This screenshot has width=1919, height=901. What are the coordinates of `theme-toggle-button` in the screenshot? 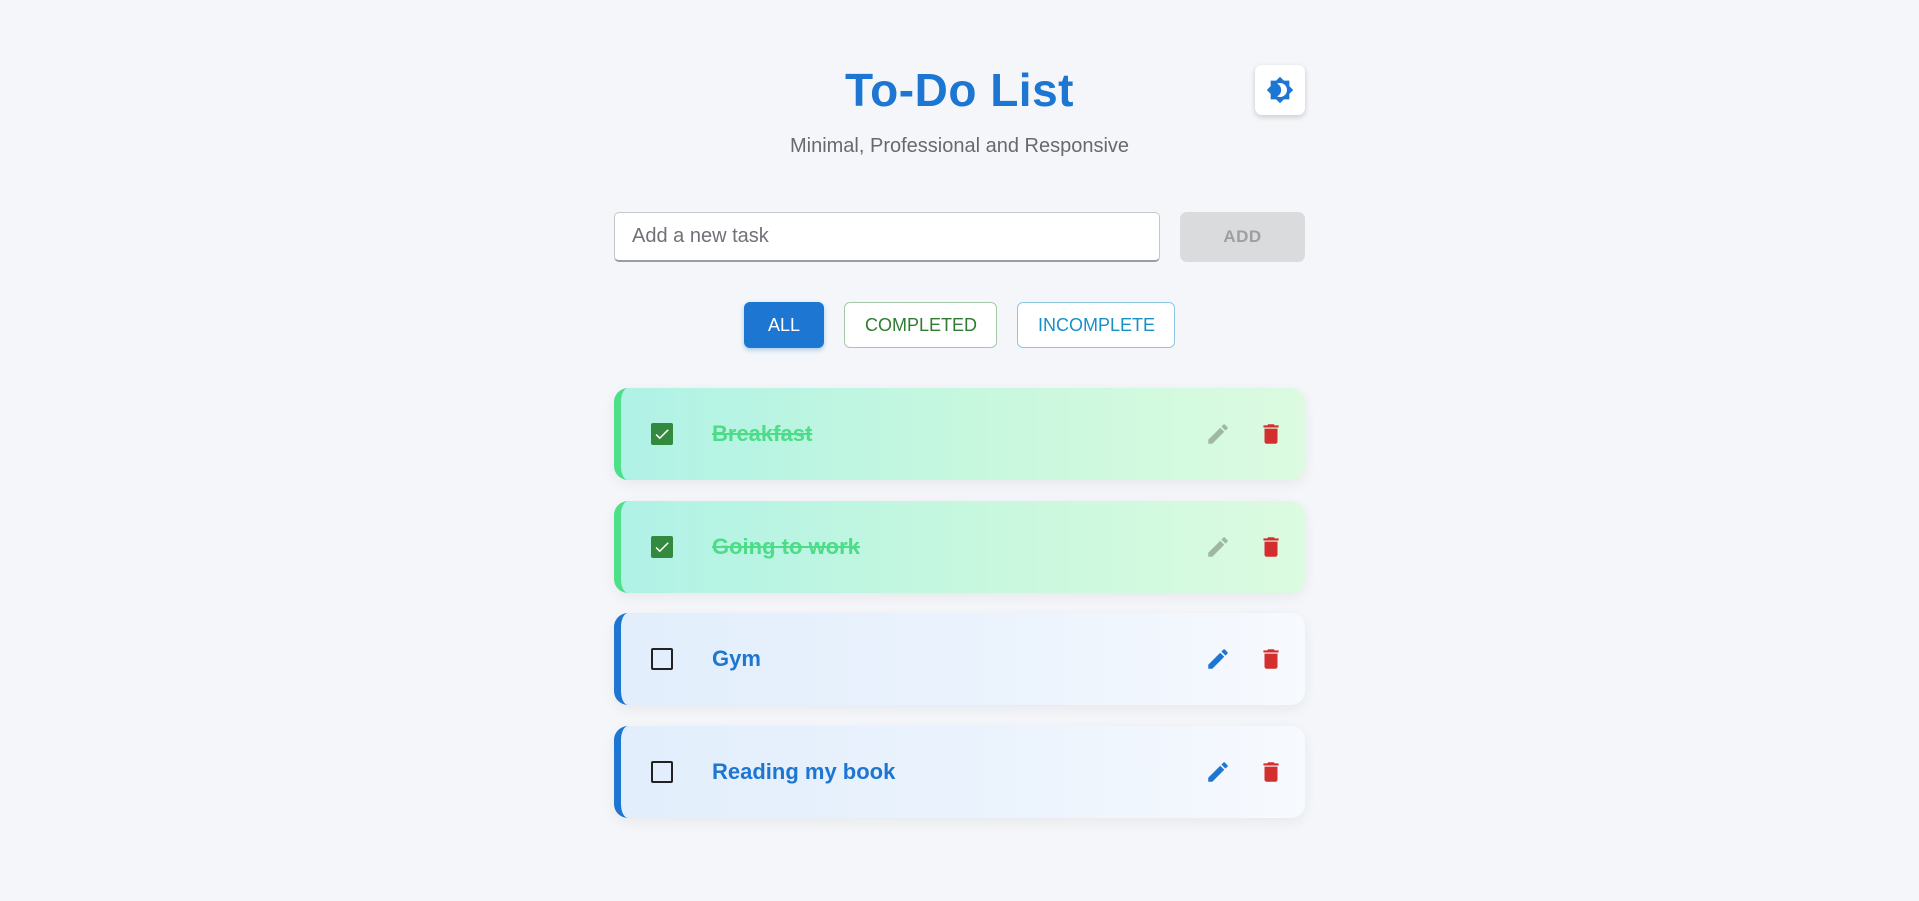 It's located at (1280, 90).